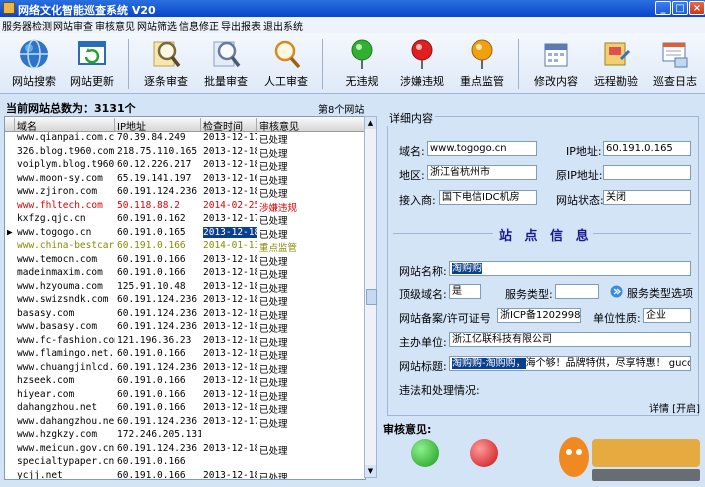 The width and height of the screenshot is (705, 487). What do you see at coordinates (570, 268) in the screenshot?
I see `site-name-field: 淘购购` at bounding box center [570, 268].